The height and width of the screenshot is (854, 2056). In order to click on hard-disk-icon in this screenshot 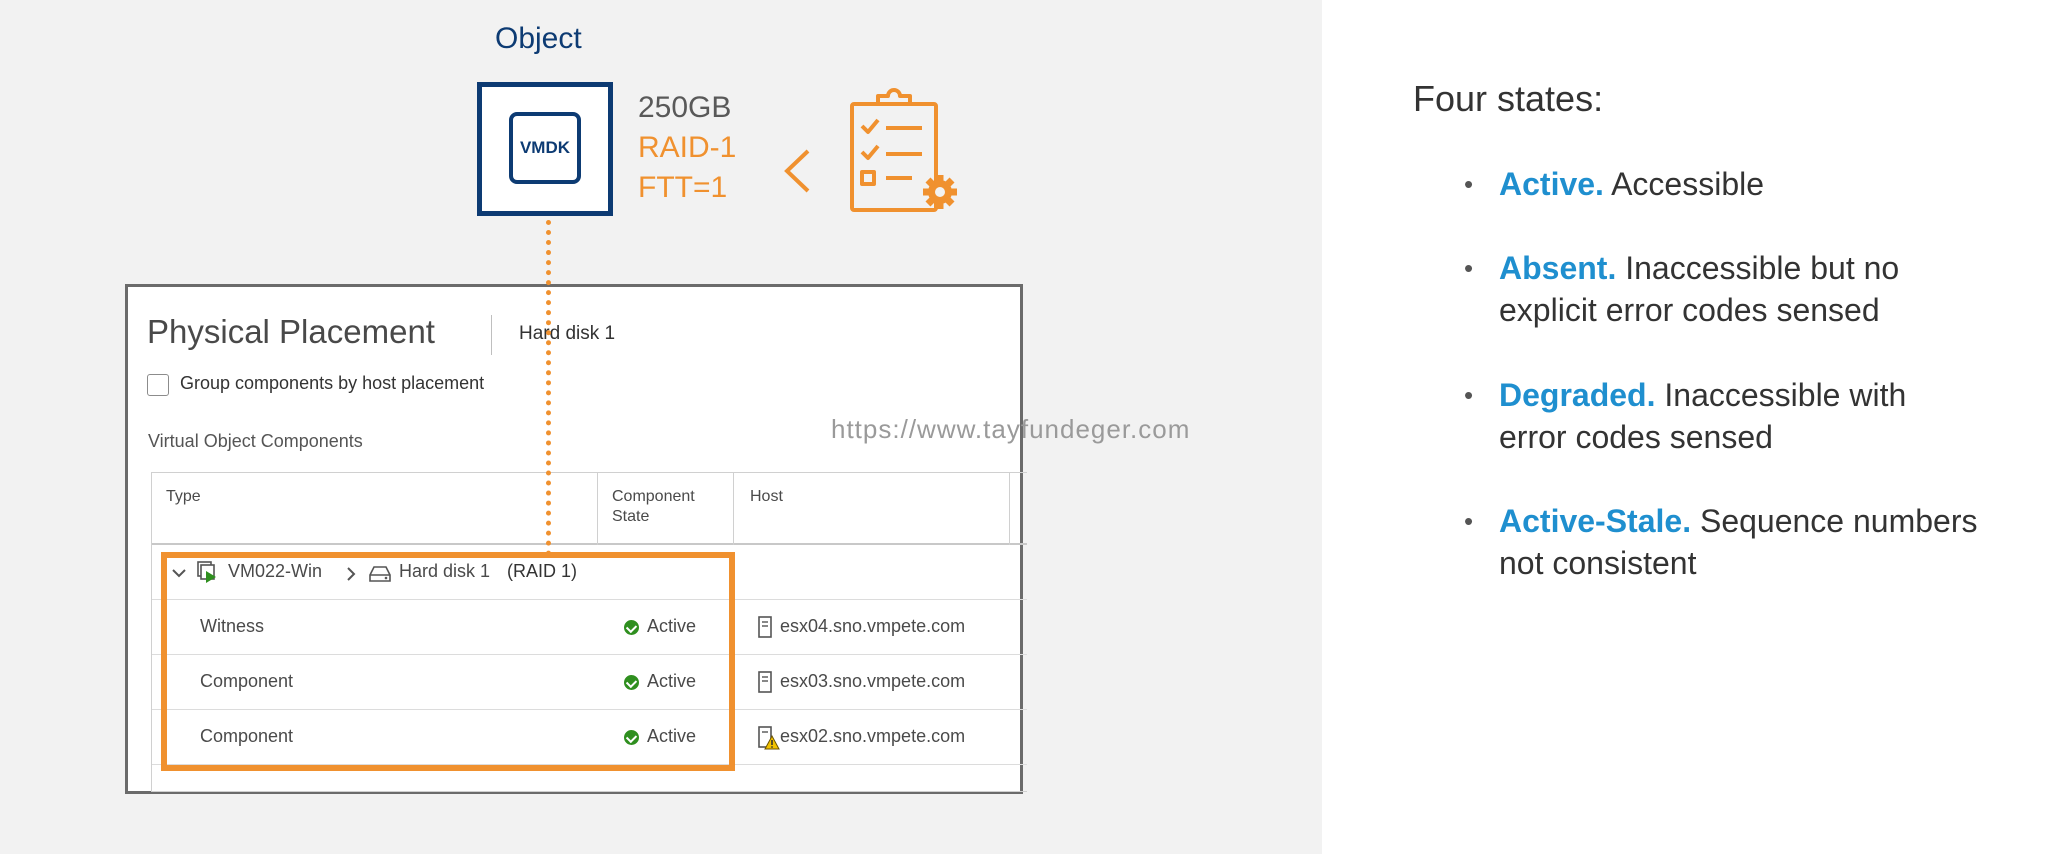, I will do `click(380, 574)`.